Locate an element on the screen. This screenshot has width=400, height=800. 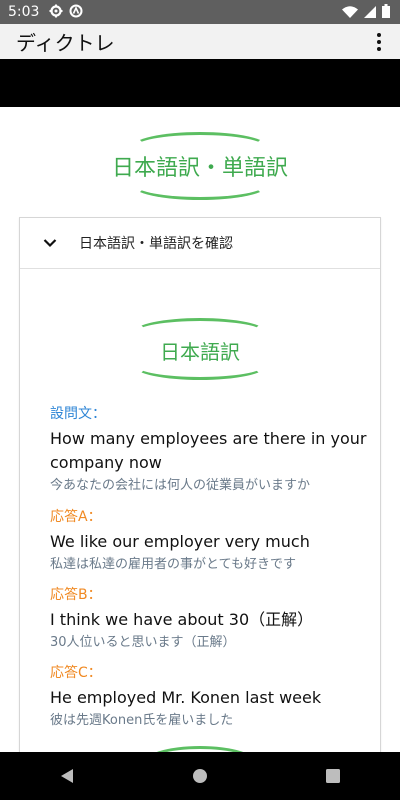
answer-c-japanese: 彼は先週Konen氏を雇いました is located at coordinates (142, 720).